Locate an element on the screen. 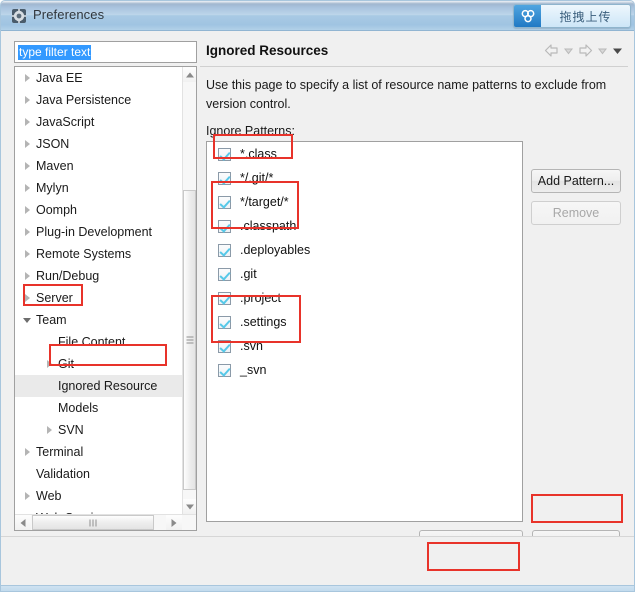 The image size is (635, 592). pattern-label: .git is located at coordinates (248, 274).